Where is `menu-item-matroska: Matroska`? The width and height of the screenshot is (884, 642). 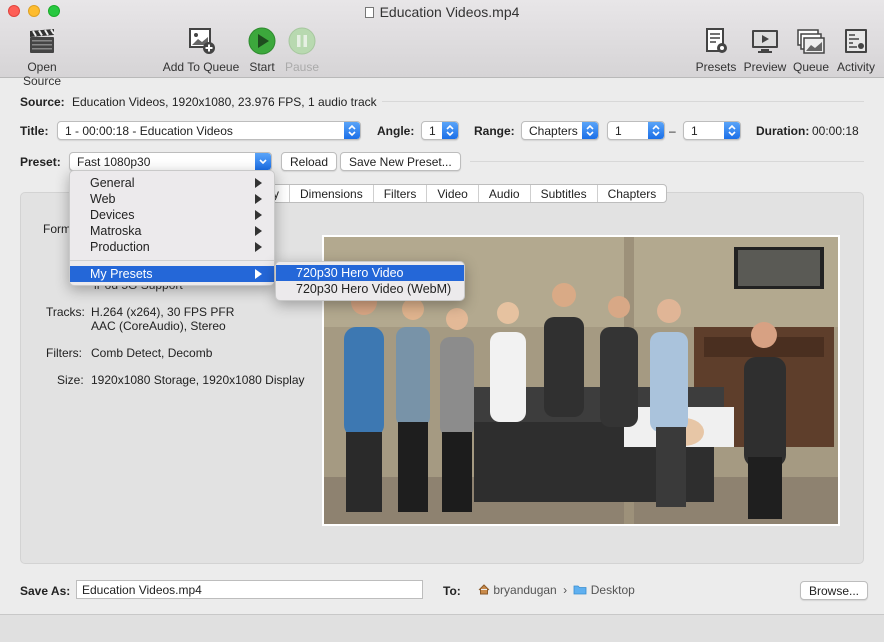
menu-item-matroska: Matroska is located at coordinates (172, 231).